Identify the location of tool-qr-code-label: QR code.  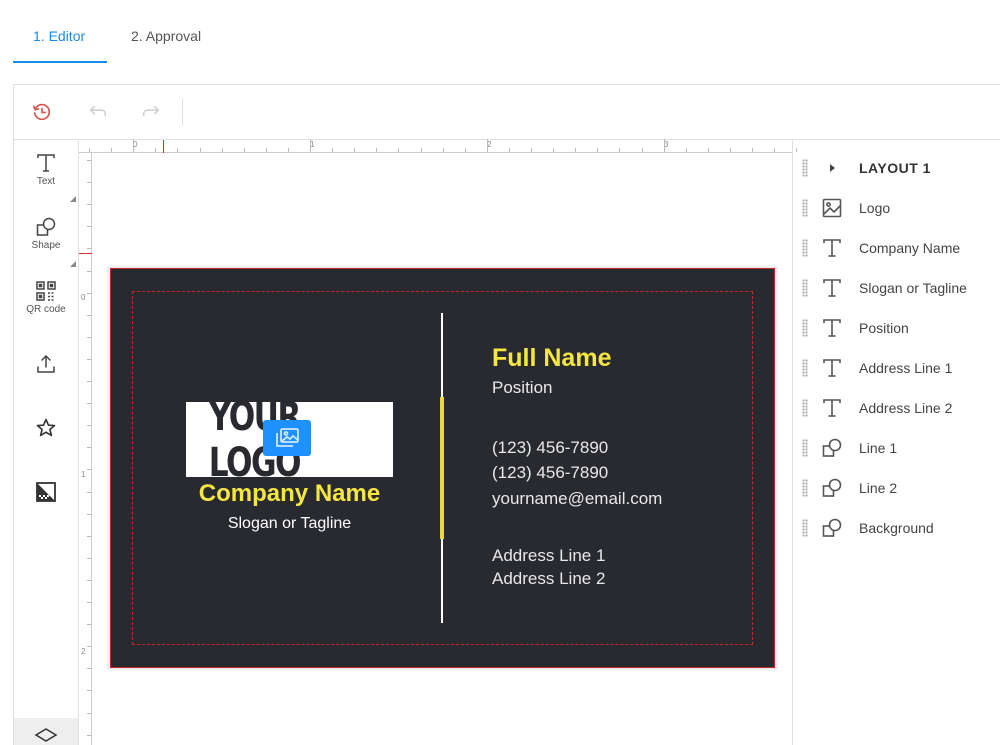
(46, 309).